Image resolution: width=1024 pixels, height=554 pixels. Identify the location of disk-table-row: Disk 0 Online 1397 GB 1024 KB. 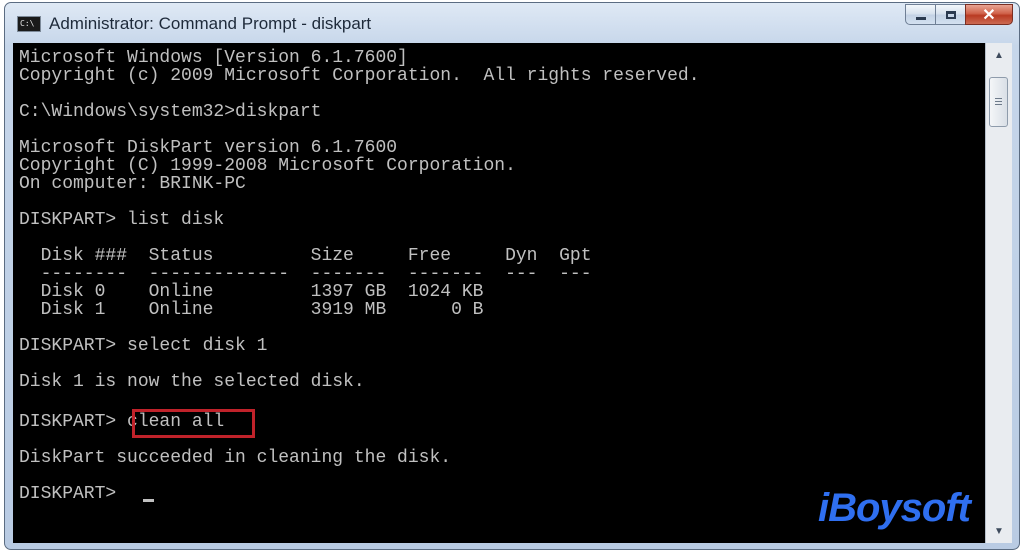
(251, 292).